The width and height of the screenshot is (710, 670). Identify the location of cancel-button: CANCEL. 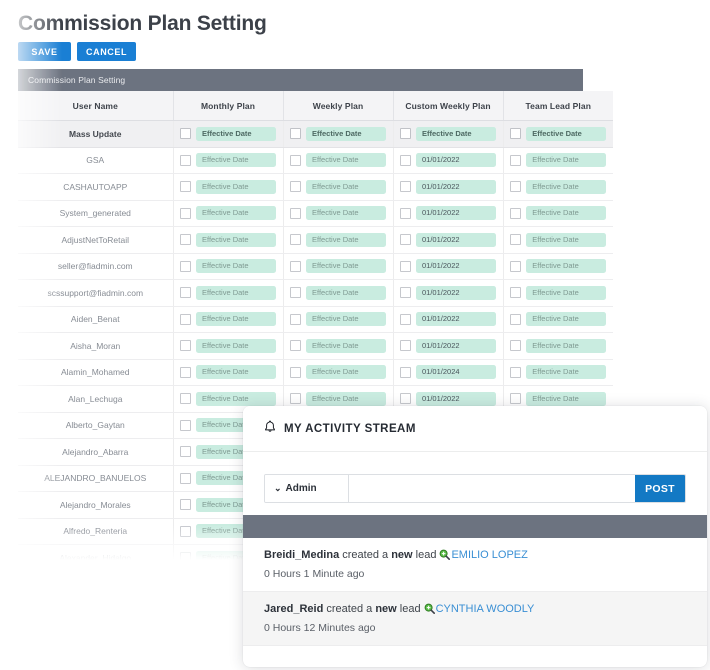
(107, 51).